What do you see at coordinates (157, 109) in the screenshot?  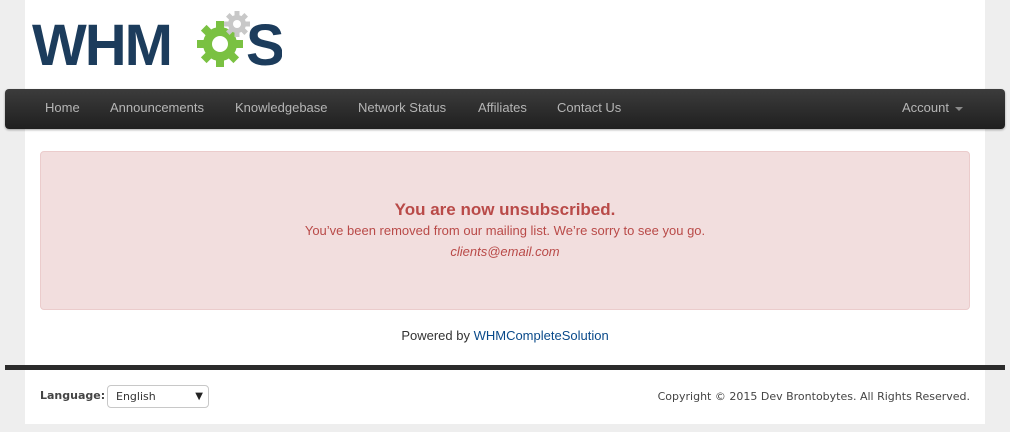 I see `nav-announcements: Announcements` at bounding box center [157, 109].